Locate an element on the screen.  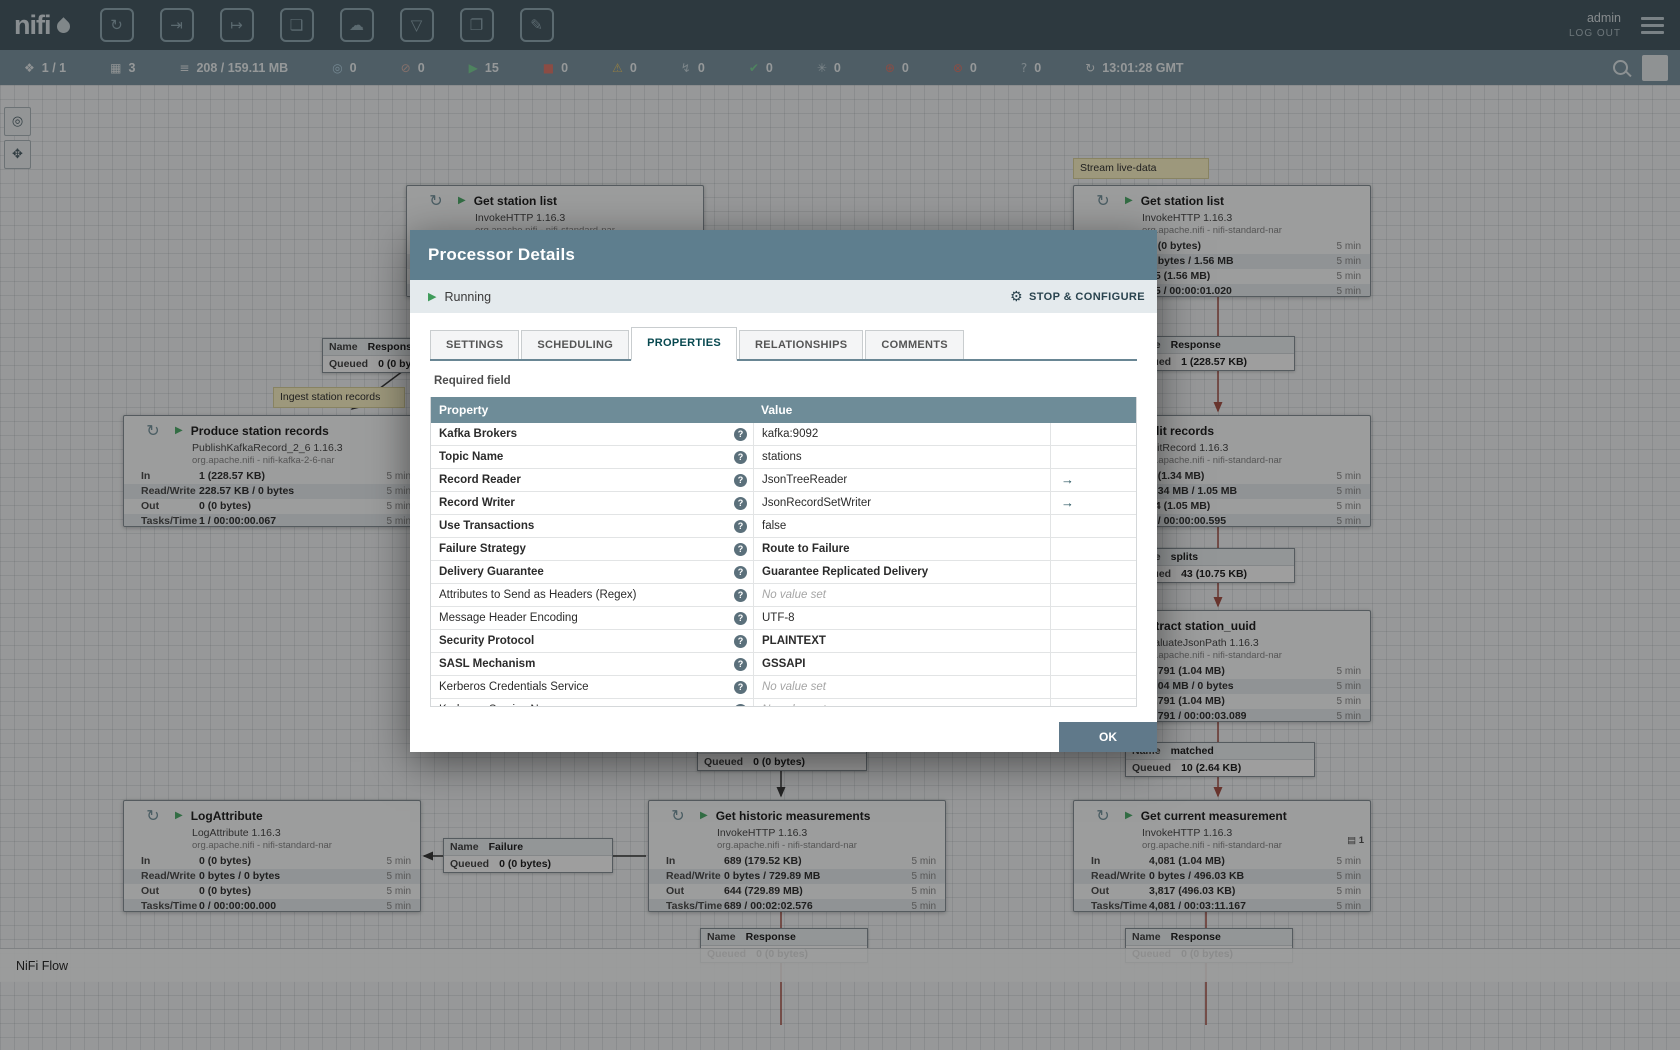
property-row-use-transactions: Use Transactions? false is located at coordinates (783, 526).